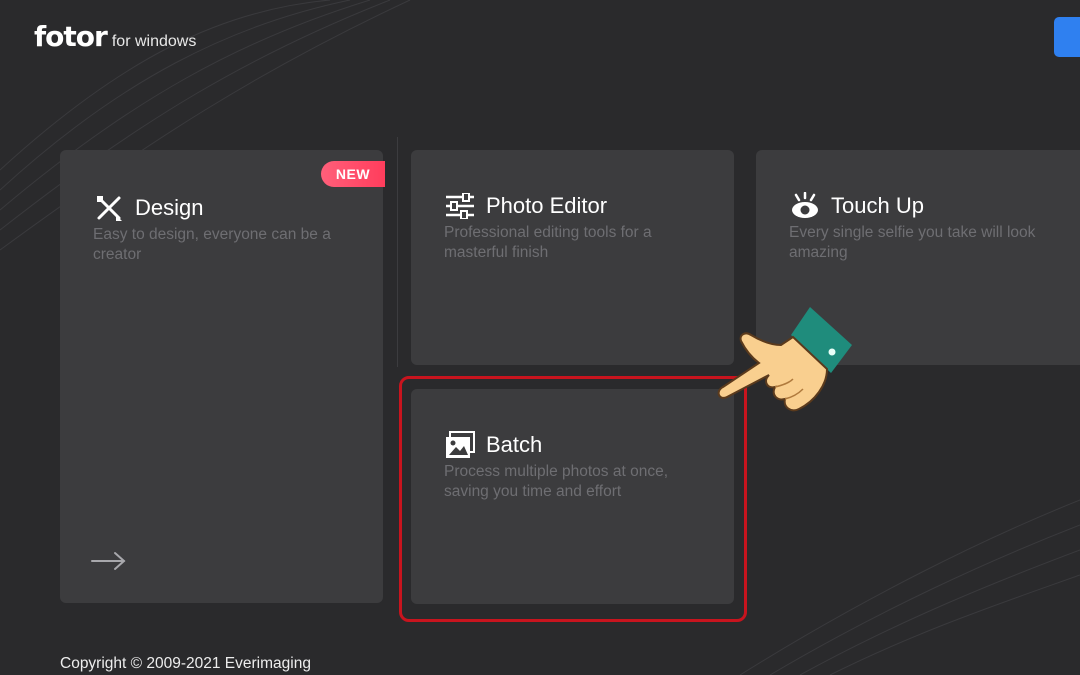 Image resolution: width=1080 pixels, height=675 pixels. I want to click on top-right-action-button, so click(1067, 37).